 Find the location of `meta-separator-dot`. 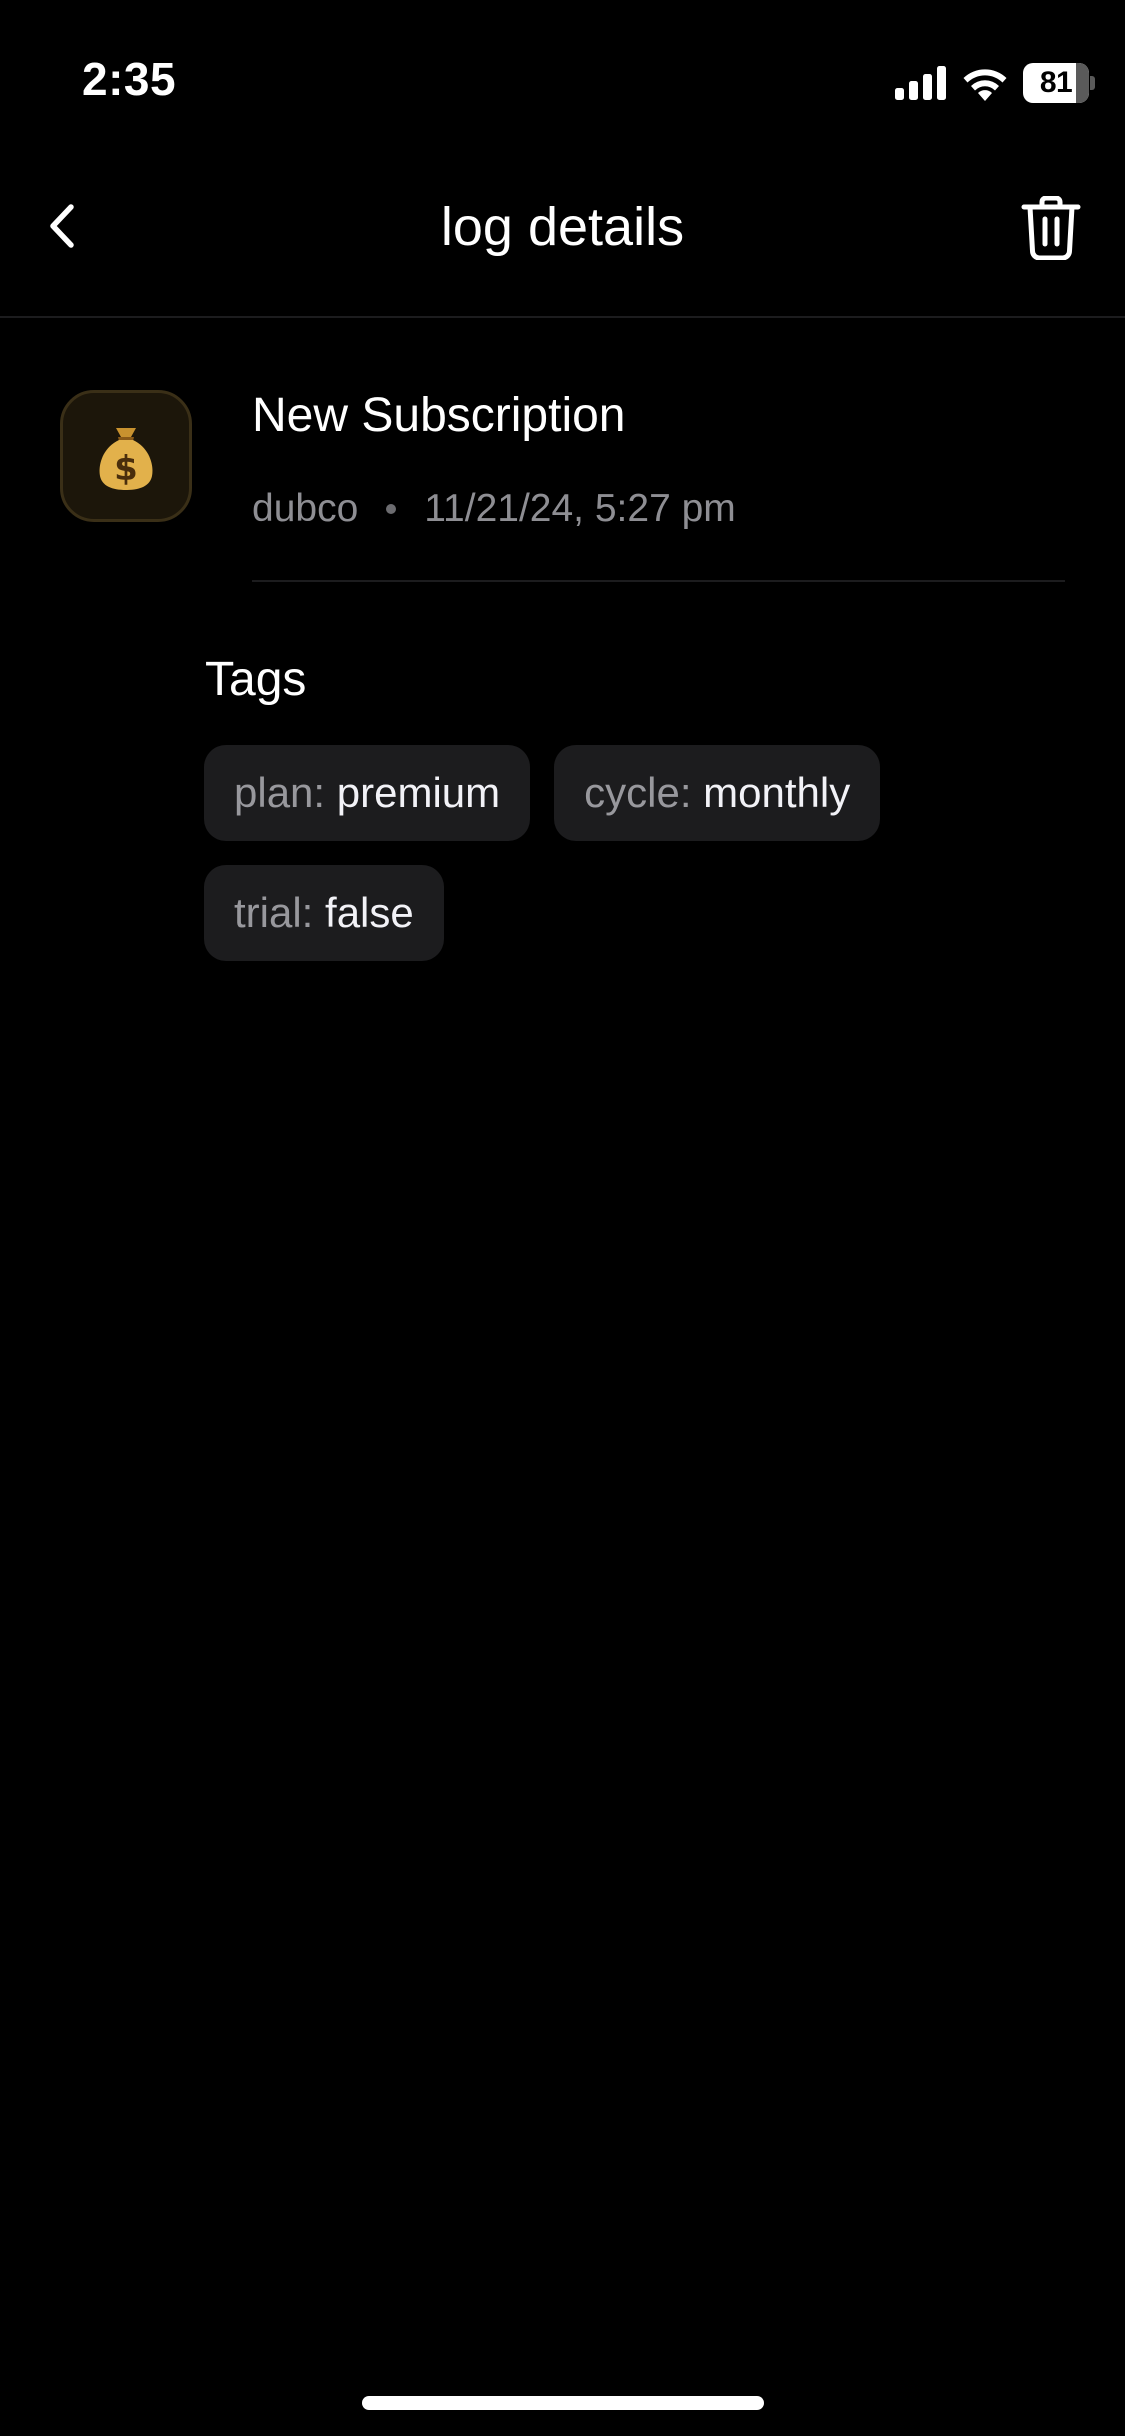

meta-separator-dot is located at coordinates (391, 509).